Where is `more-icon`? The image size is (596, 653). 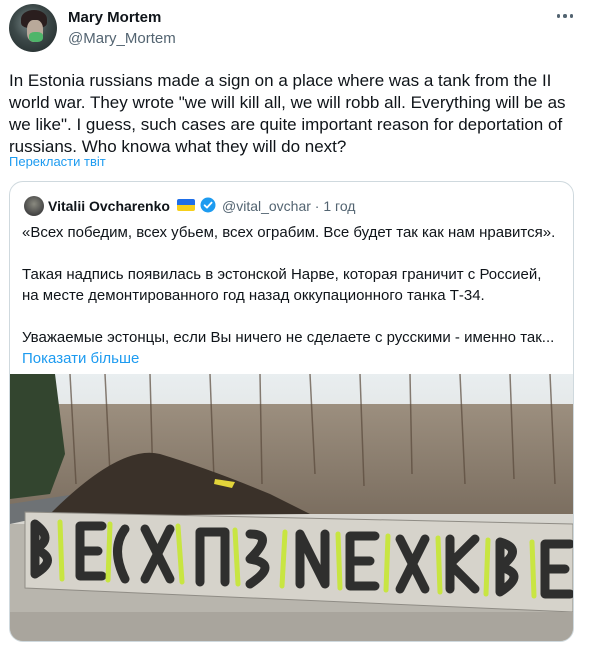
more-icon is located at coordinates (565, 16).